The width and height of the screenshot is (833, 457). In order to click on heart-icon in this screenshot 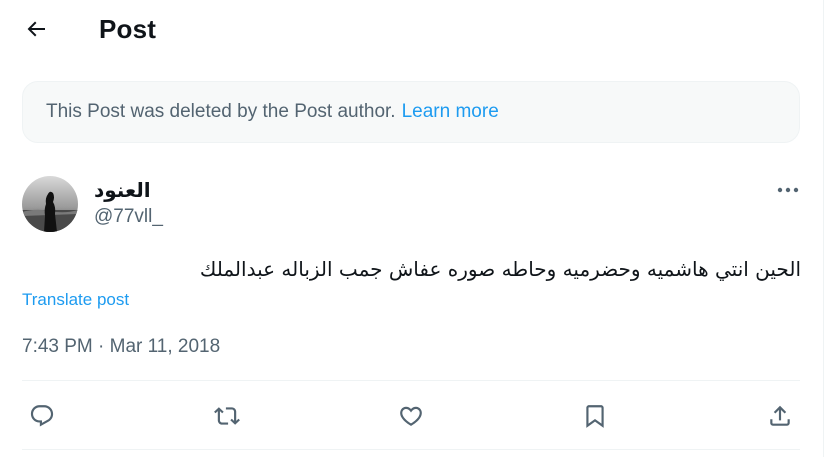, I will do `click(411, 416)`.